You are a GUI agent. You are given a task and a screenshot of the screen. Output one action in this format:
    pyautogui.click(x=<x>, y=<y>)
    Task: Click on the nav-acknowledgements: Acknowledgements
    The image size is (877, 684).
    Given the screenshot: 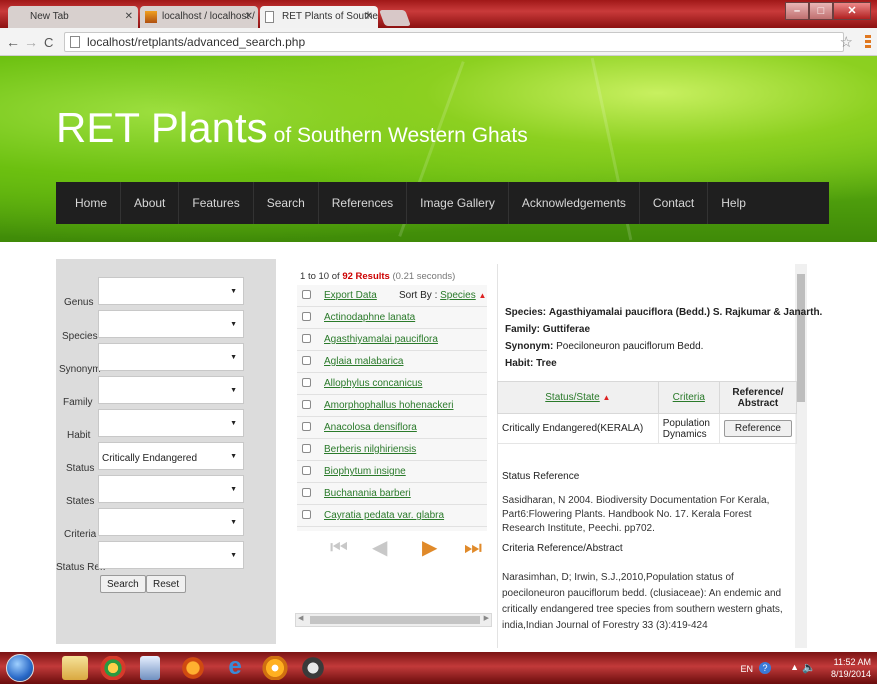 What is the action you would take?
    pyautogui.click(x=574, y=203)
    